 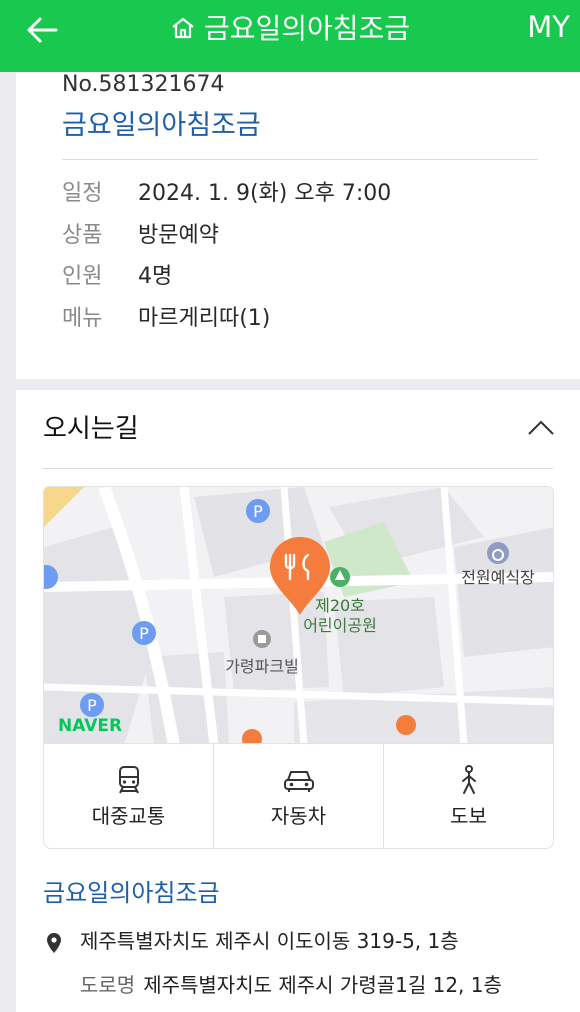 What do you see at coordinates (90, 726) in the screenshot?
I see `naver-logo: NAVER` at bounding box center [90, 726].